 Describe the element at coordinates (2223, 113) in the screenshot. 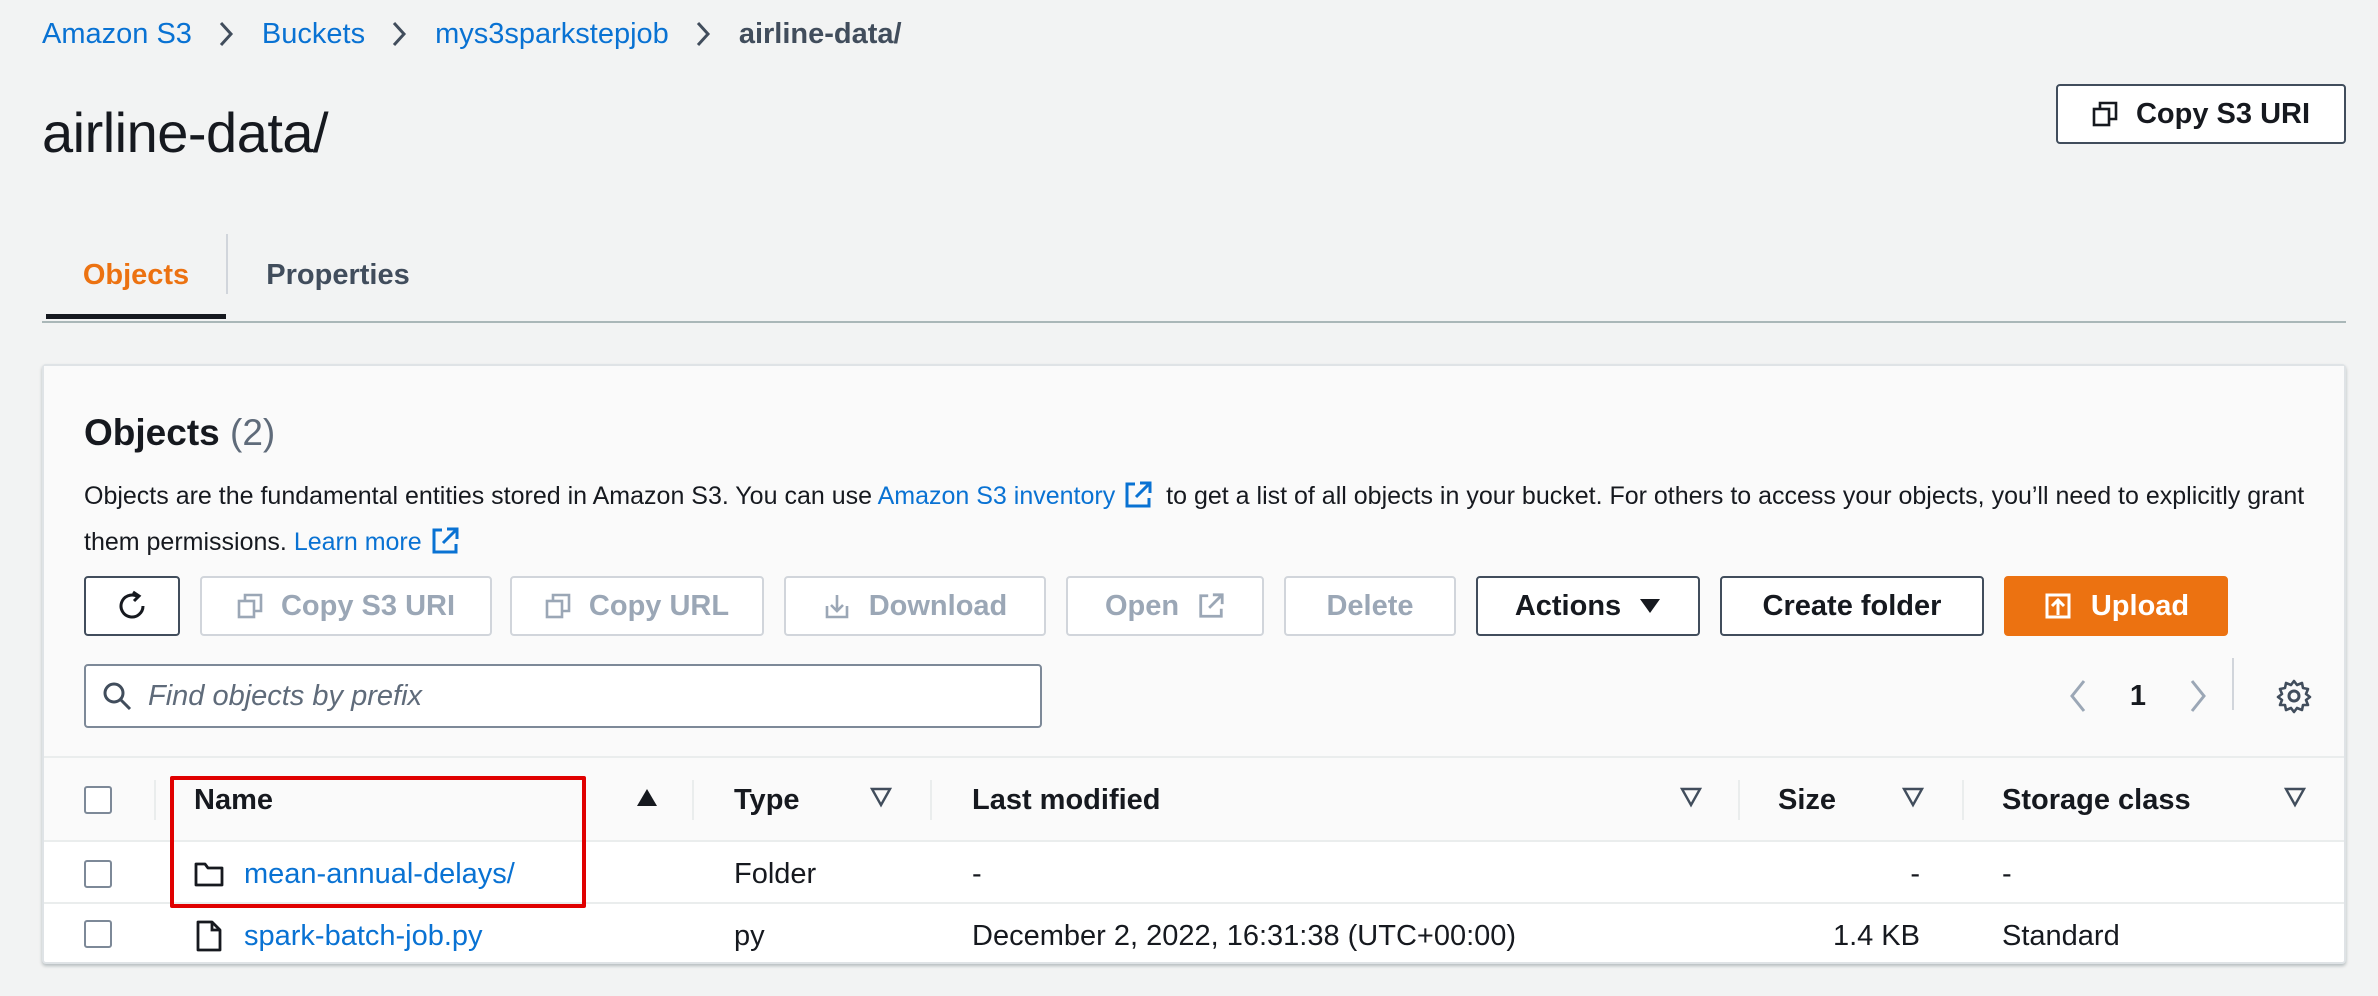

I see `copy-s3-uri-label: Copy S3 URI` at that location.